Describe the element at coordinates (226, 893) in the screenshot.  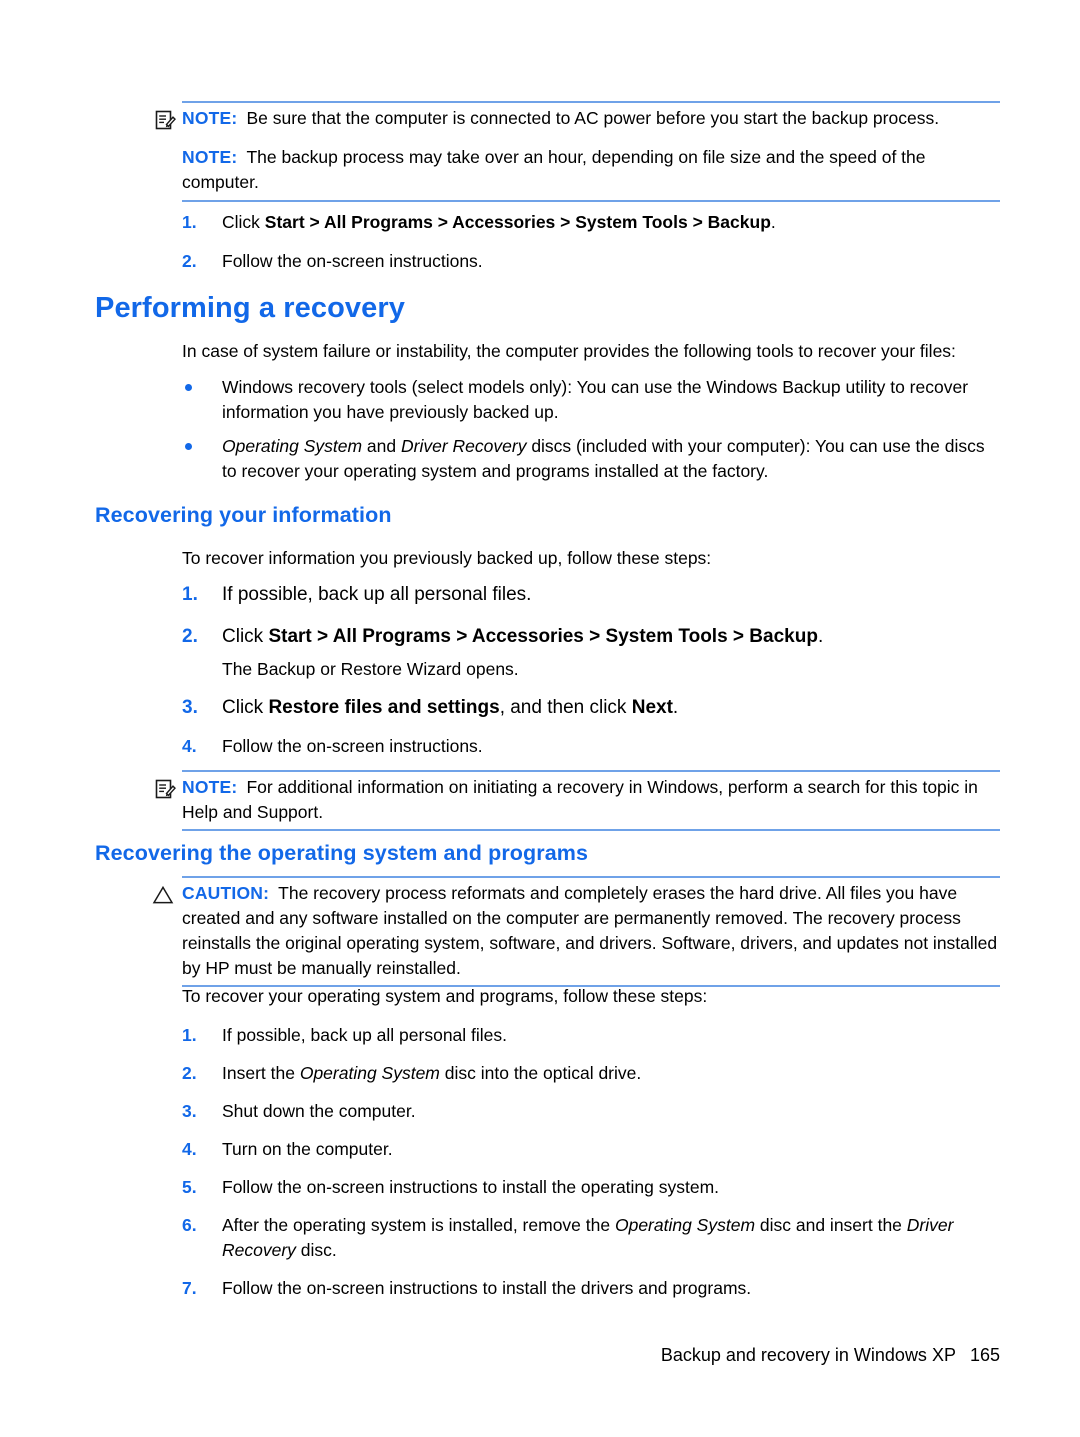
I see `caution-label: CAUTION:` at that location.